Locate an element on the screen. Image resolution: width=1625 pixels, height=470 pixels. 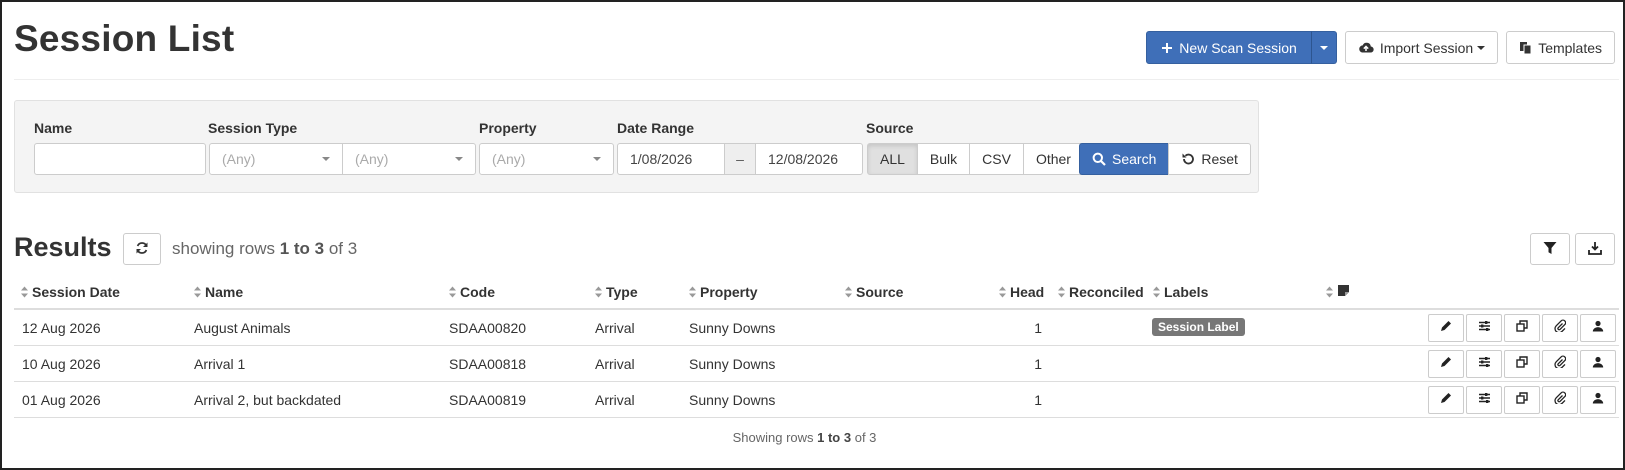
results-count-range: 1 to 3 is located at coordinates (302, 248).